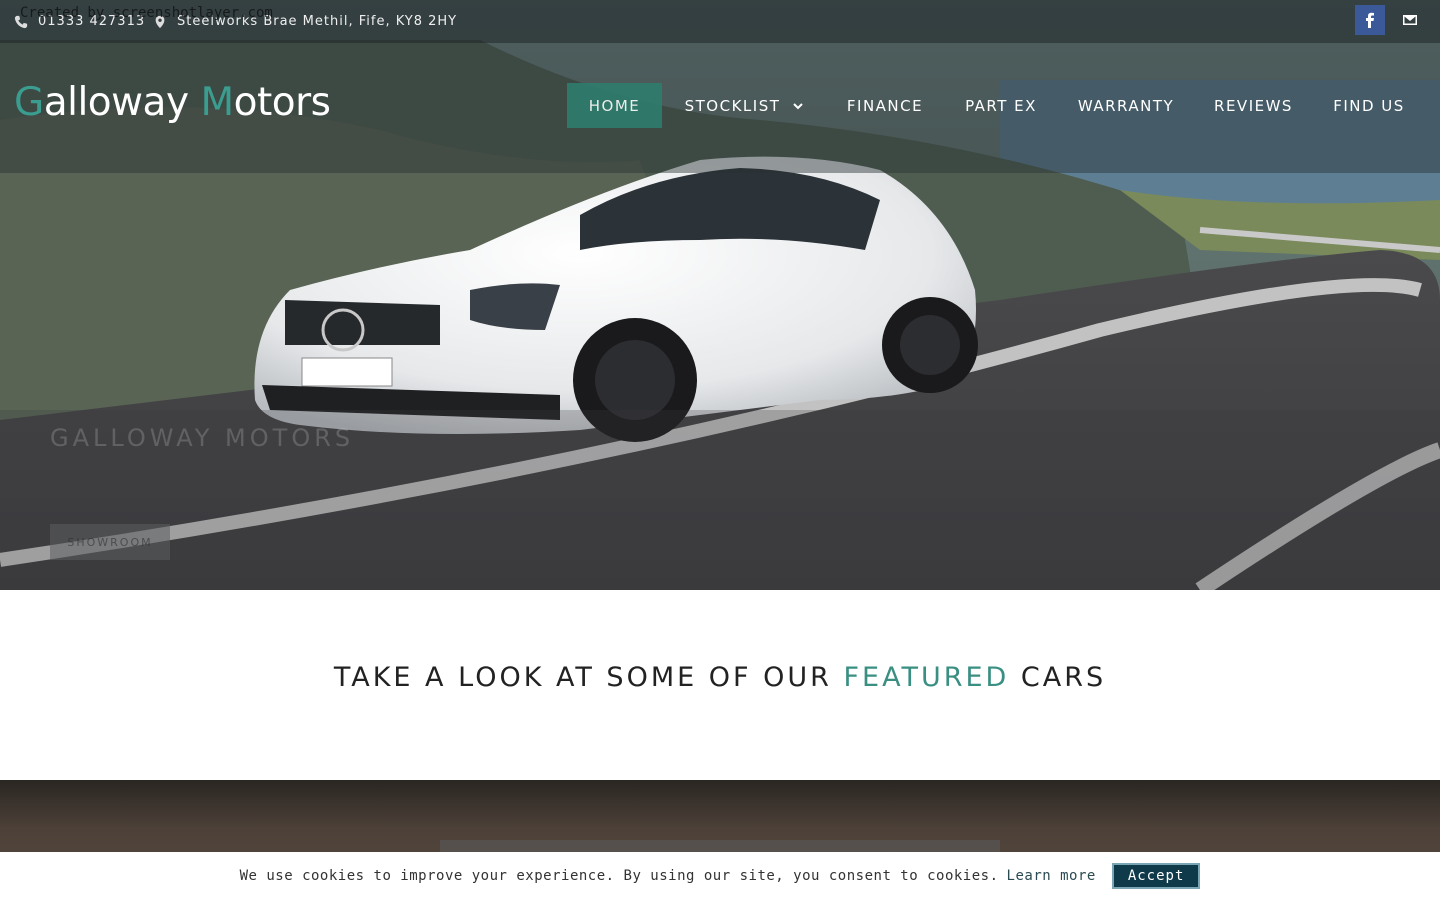  I want to click on nav-stocklist-label: STOCKLIST, so click(732, 105).